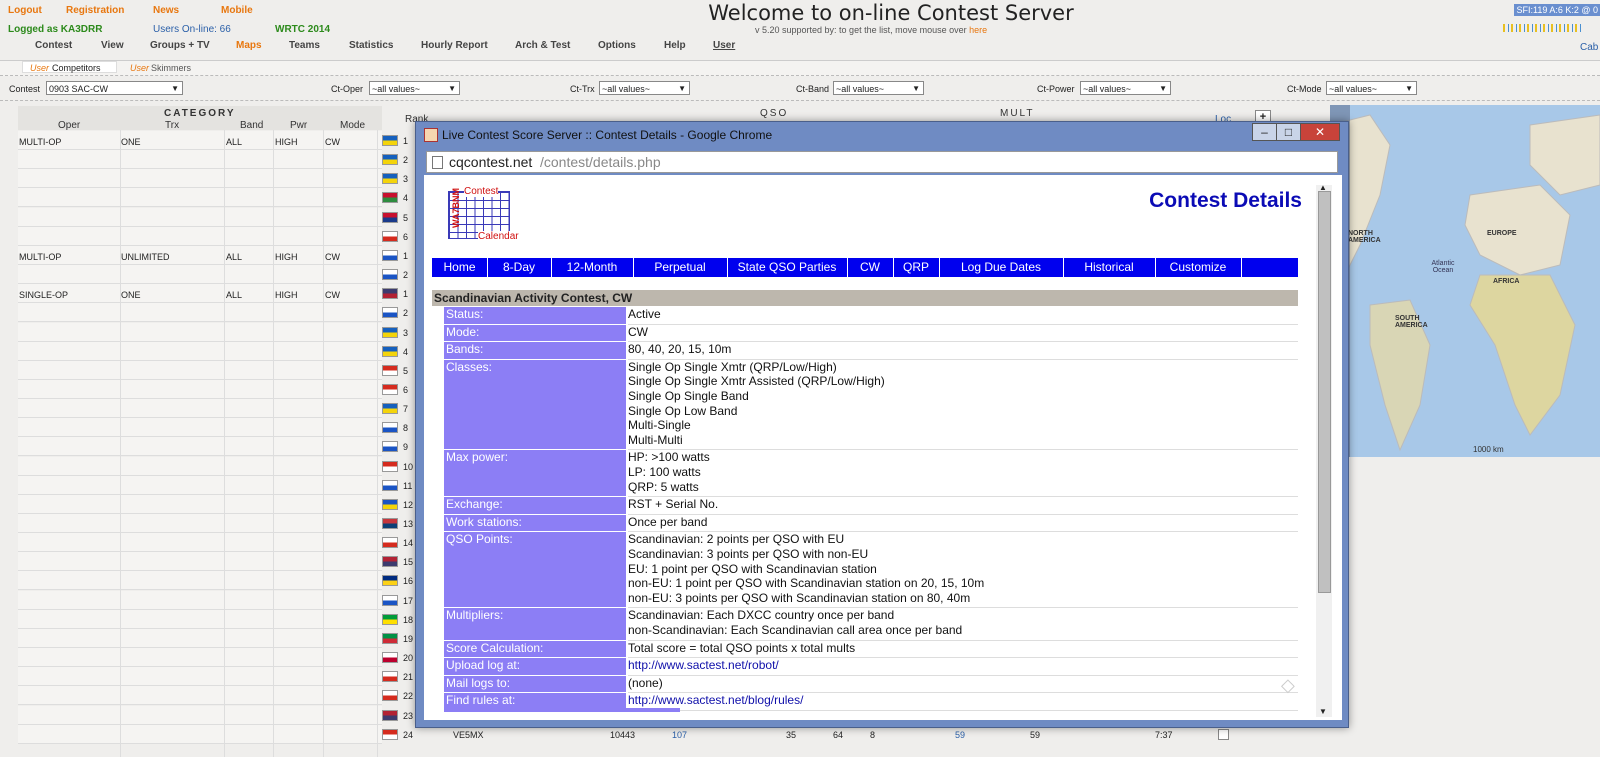  What do you see at coordinates (414, 88) in the screenshot?
I see `ct-oper-select: ~all values~` at bounding box center [414, 88].